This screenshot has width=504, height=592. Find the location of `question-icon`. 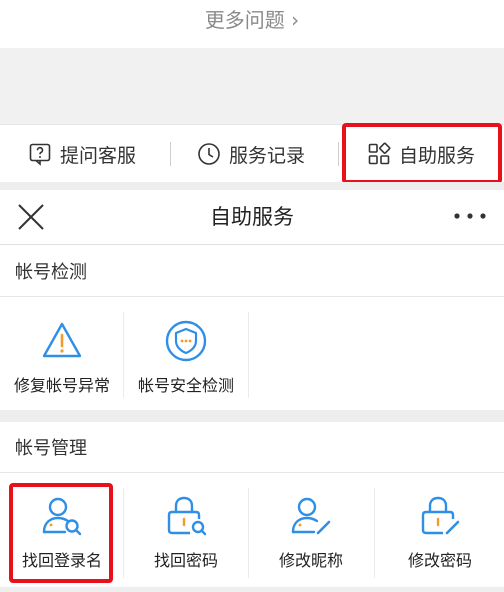

question-icon is located at coordinates (40, 154).